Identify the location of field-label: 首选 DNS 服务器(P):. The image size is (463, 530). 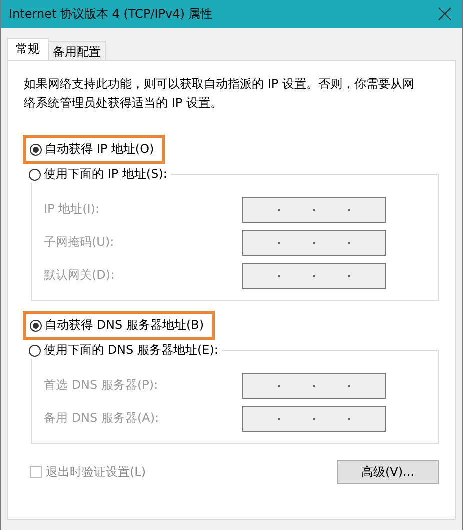
(101, 385).